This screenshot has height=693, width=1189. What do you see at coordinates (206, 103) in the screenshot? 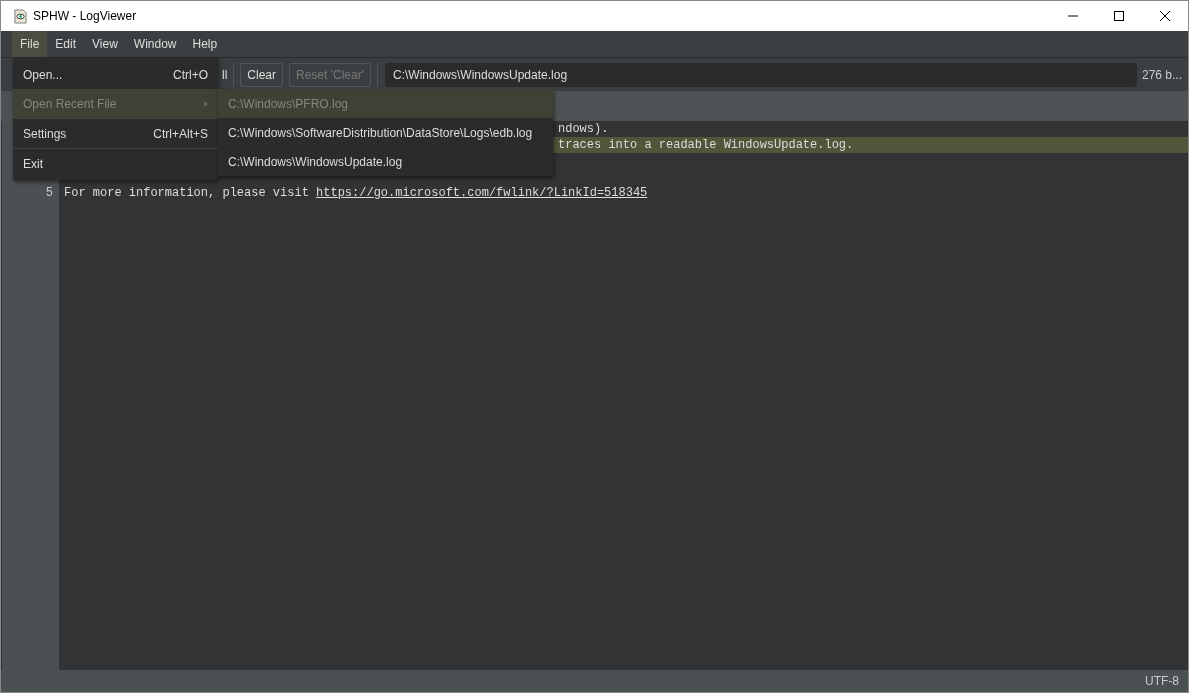
I see `submenu-arrow-icon` at bounding box center [206, 103].